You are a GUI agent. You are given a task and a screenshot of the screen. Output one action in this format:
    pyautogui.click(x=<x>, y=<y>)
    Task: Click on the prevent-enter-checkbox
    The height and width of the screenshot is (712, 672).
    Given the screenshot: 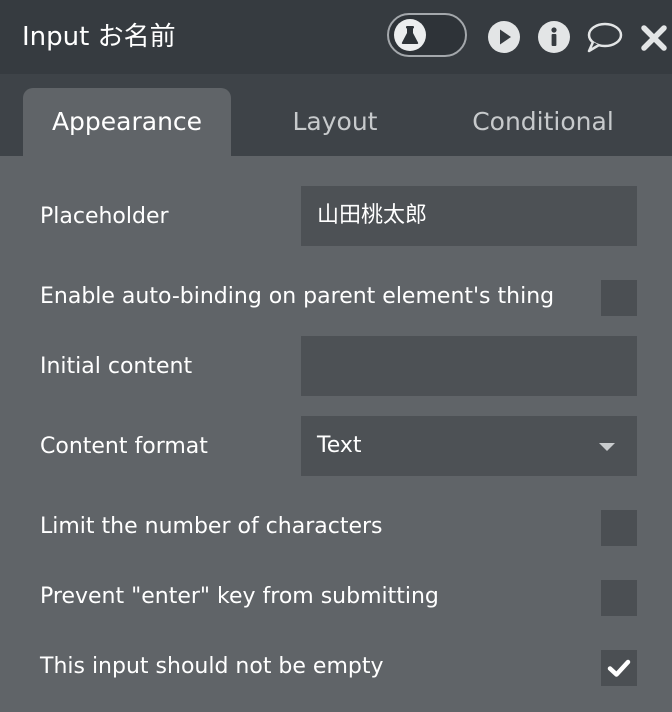 What is the action you would take?
    pyautogui.click(x=619, y=598)
    